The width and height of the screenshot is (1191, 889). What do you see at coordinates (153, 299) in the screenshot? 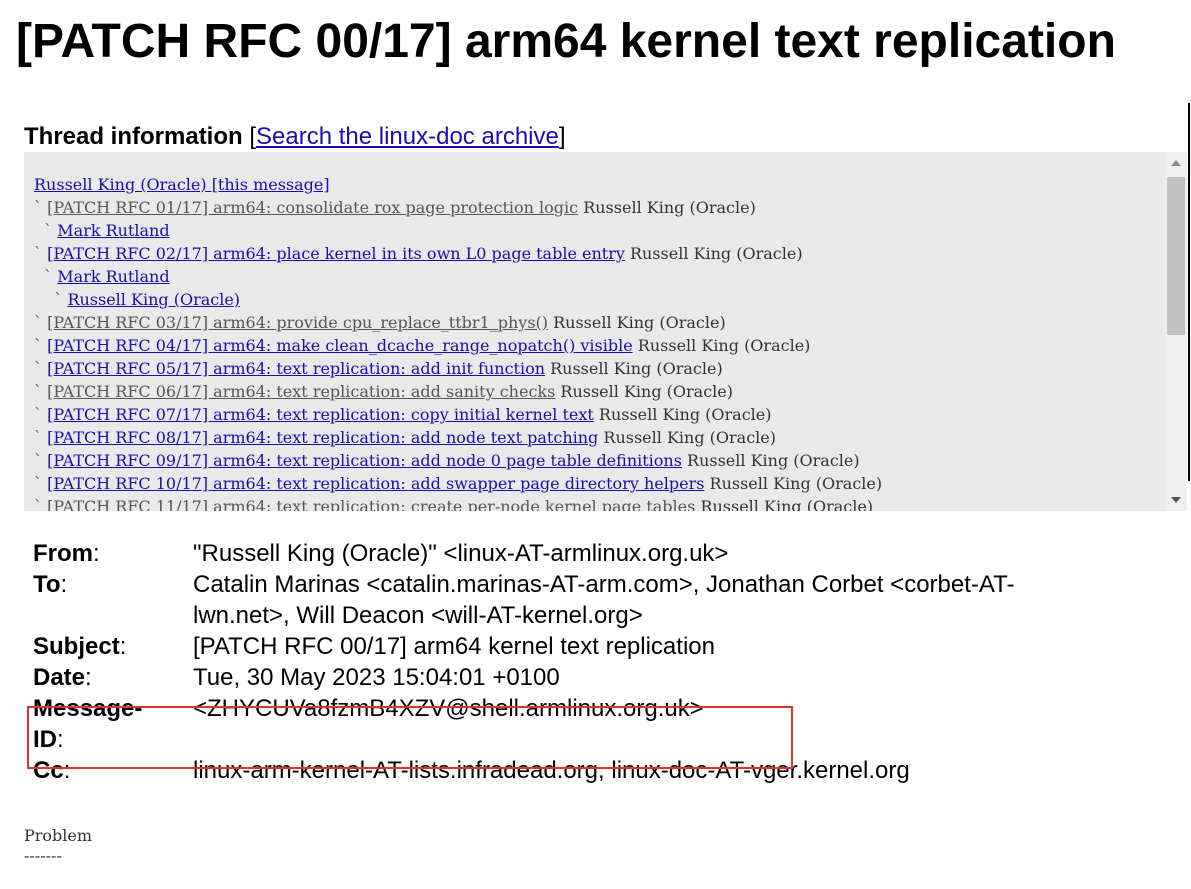
I see `thread-entry-link: Russell King (Oracle)` at bounding box center [153, 299].